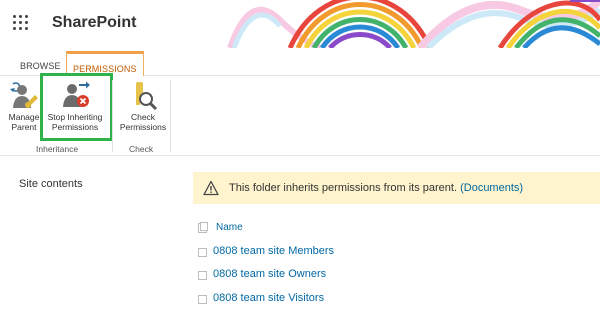  I want to click on app-launcher-icon, so click(21, 23).